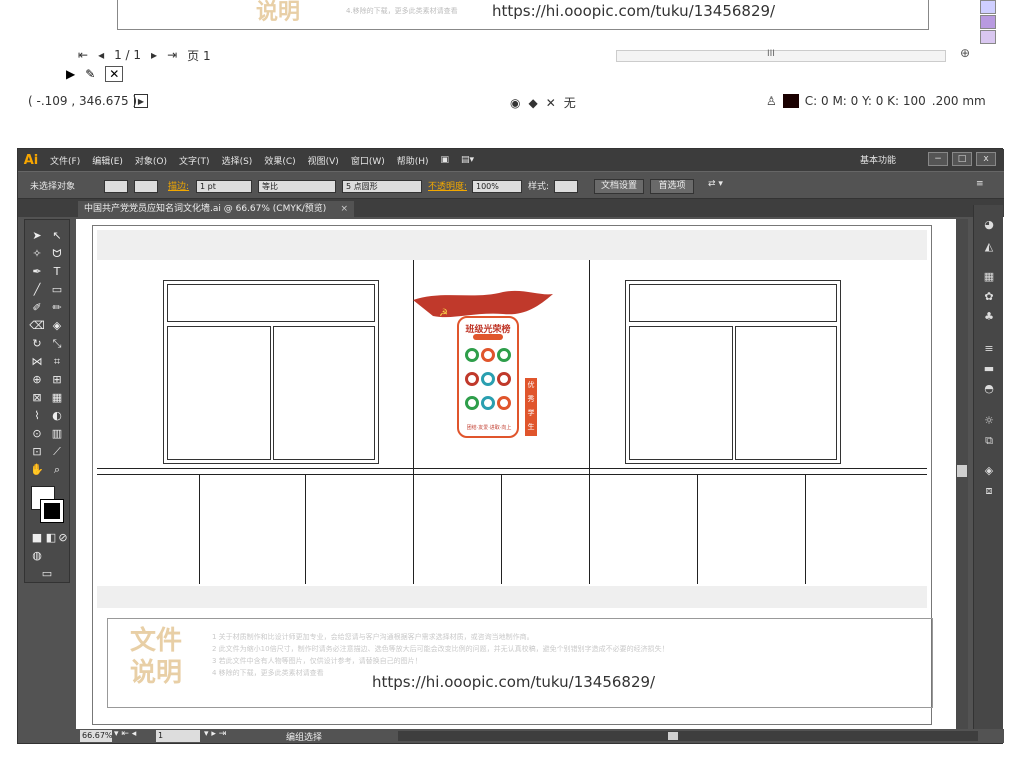 The image size is (1024, 768). Describe the element at coordinates (279, 160) in the screenshot. I see `menu-effect: 效果(C)` at that location.